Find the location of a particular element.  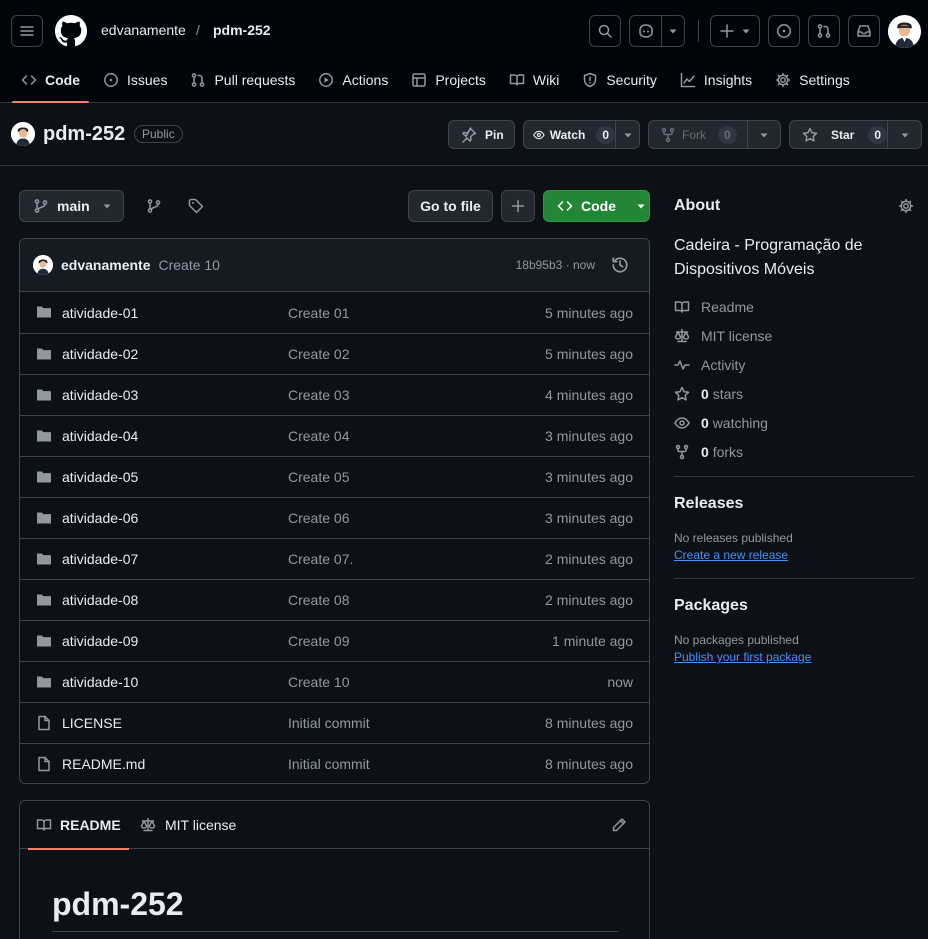

add-file-button is located at coordinates (518, 206).